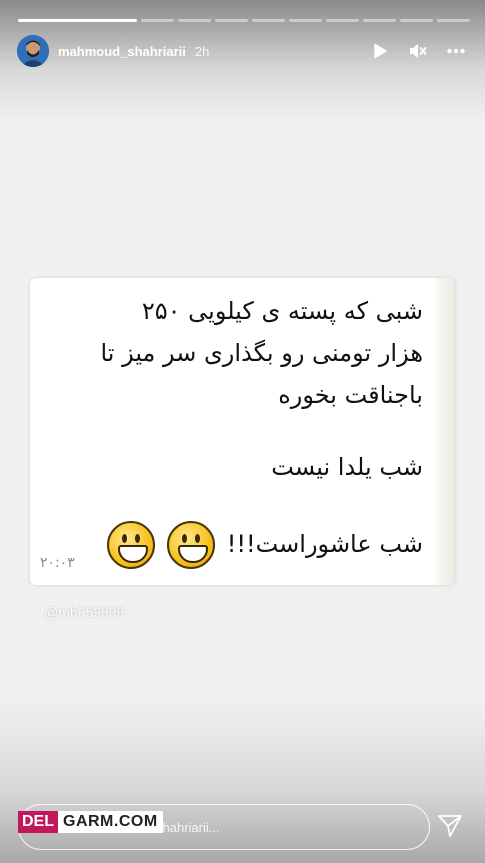 The image size is (485, 863). What do you see at coordinates (324, 544) in the screenshot?
I see `message-line: شب عاشوراست!!!` at bounding box center [324, 544].